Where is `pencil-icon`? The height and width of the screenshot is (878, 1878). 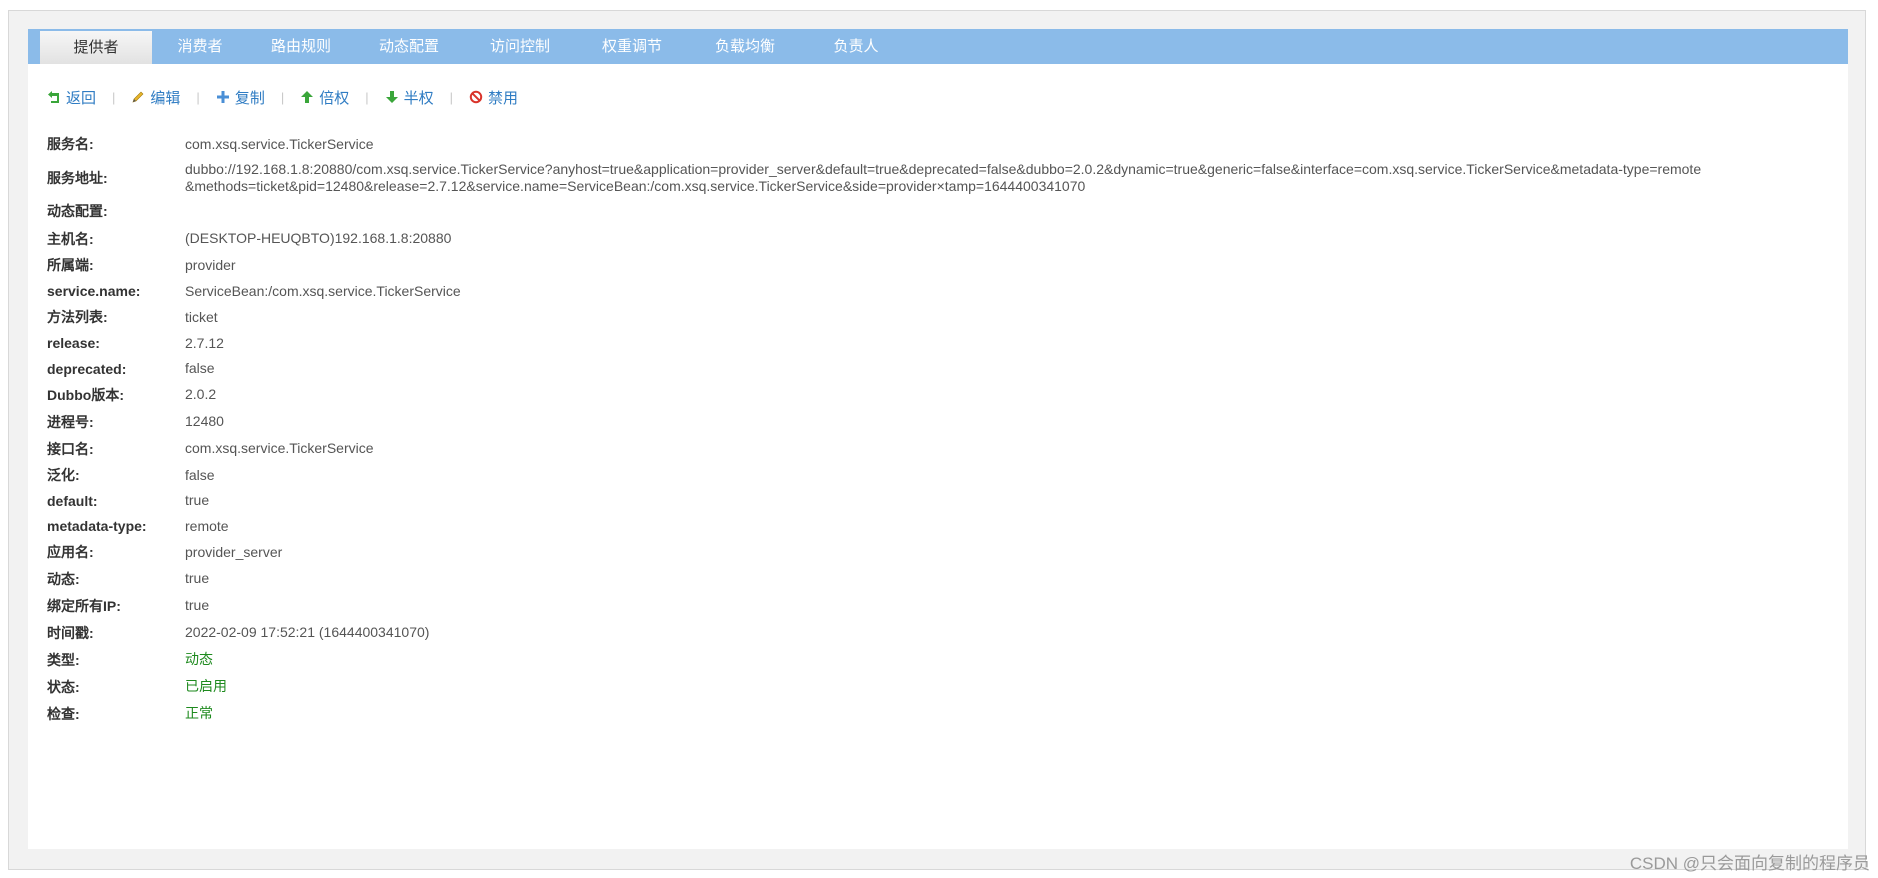 pencil-icon is located at coordinates (138, 97).